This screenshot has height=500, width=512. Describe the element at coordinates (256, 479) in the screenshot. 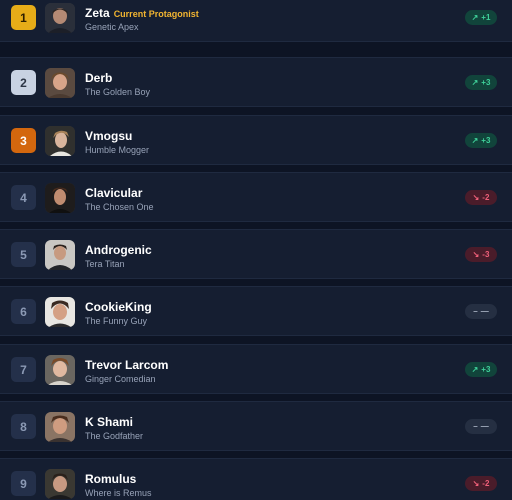

I see `leaderboard-row: 9 Romulus Where is Remus ↘ -2` at that location.